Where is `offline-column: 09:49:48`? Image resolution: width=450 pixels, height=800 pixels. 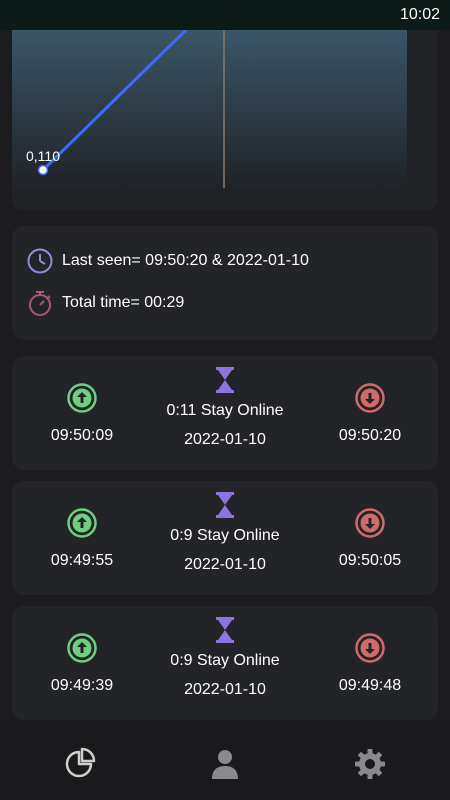
offline-column: 09:49:48 is located at coordinates (370, 663).